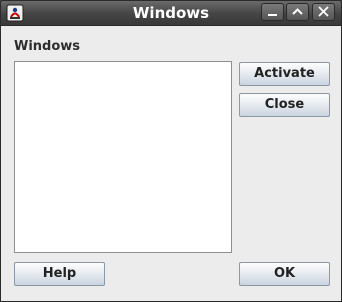 This screenshot has height=302, width=342. What do you see at coordinates (47, 46) in the screenshot?
I see `windows-label: Windows` at bounding box center [47, 46].